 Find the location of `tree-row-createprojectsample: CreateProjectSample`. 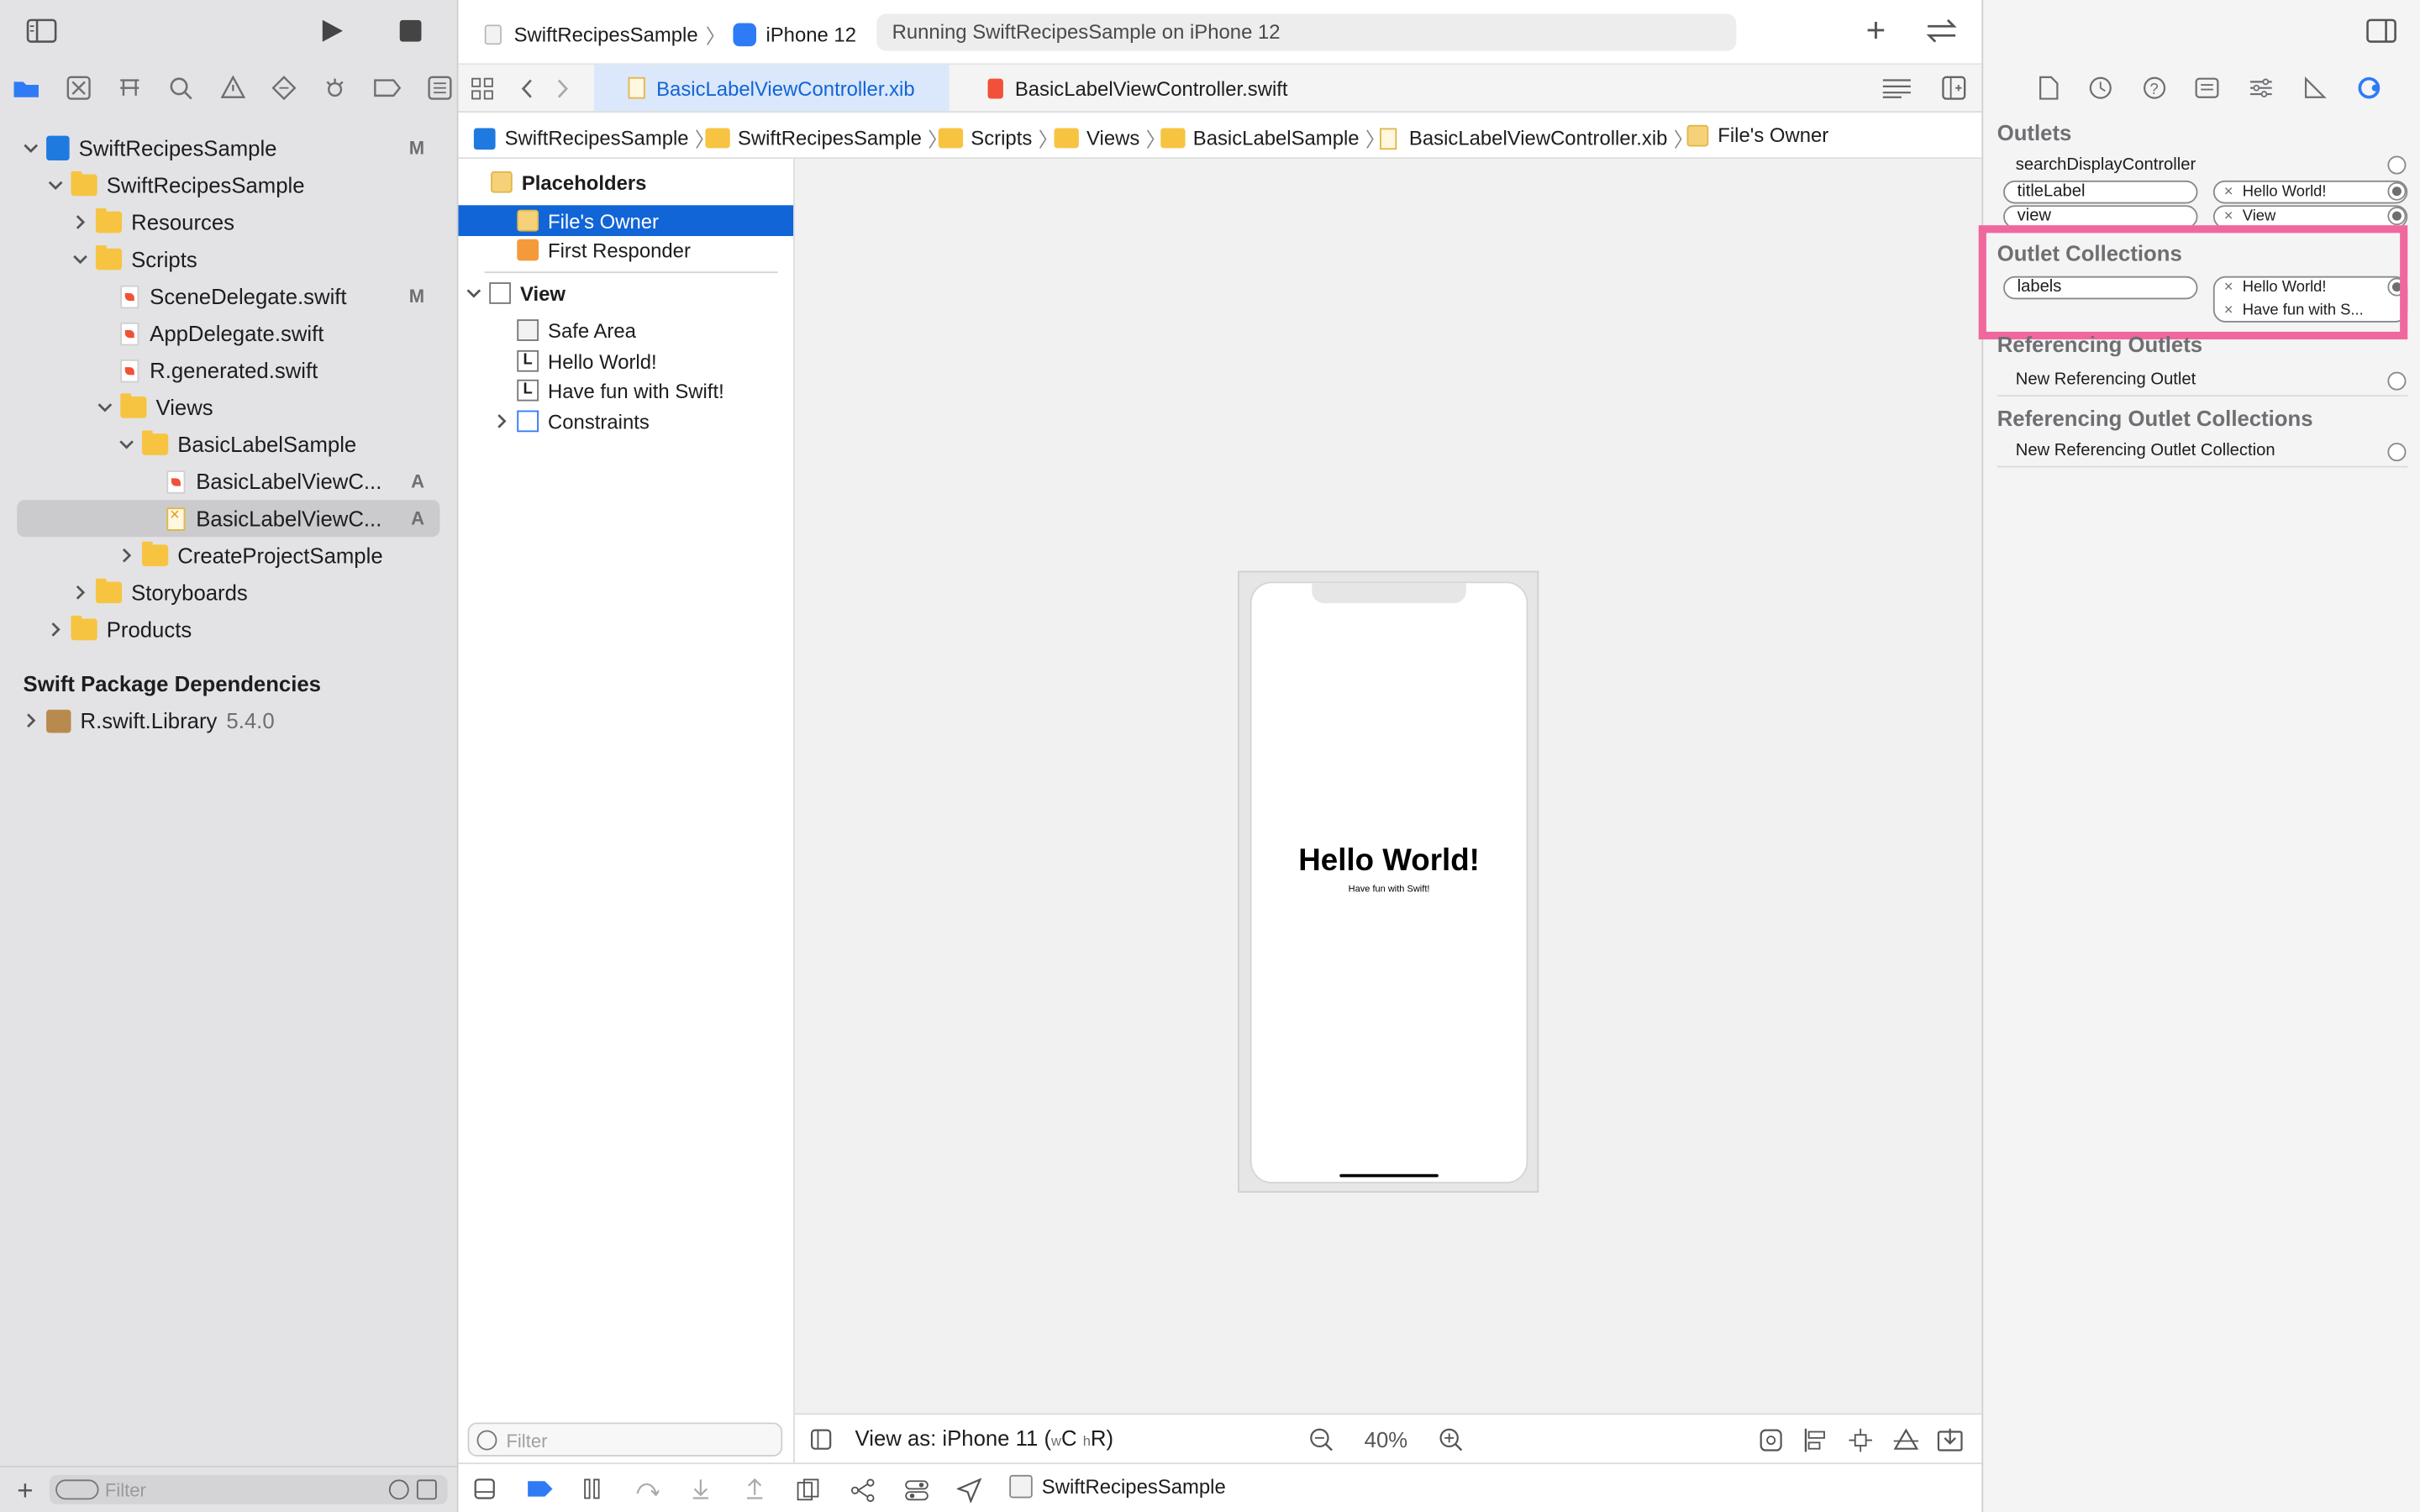

tree-row-createprojectsample: CreateProjectSample is located at coordinates (229, 555).